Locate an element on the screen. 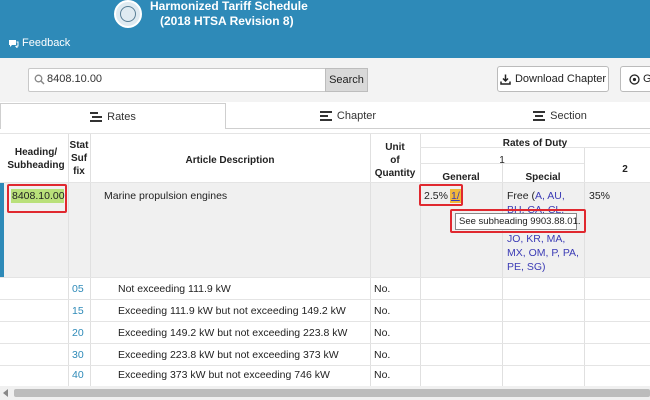  stat-suffix: 20 is located at coordinates (78, 333).